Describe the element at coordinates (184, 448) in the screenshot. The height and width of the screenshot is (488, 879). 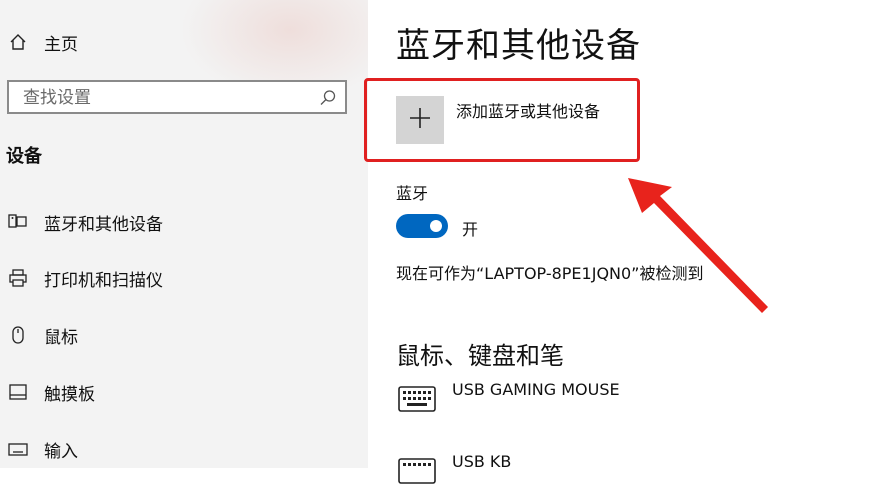
I see `sidebar-item-input: 输入` at that location.